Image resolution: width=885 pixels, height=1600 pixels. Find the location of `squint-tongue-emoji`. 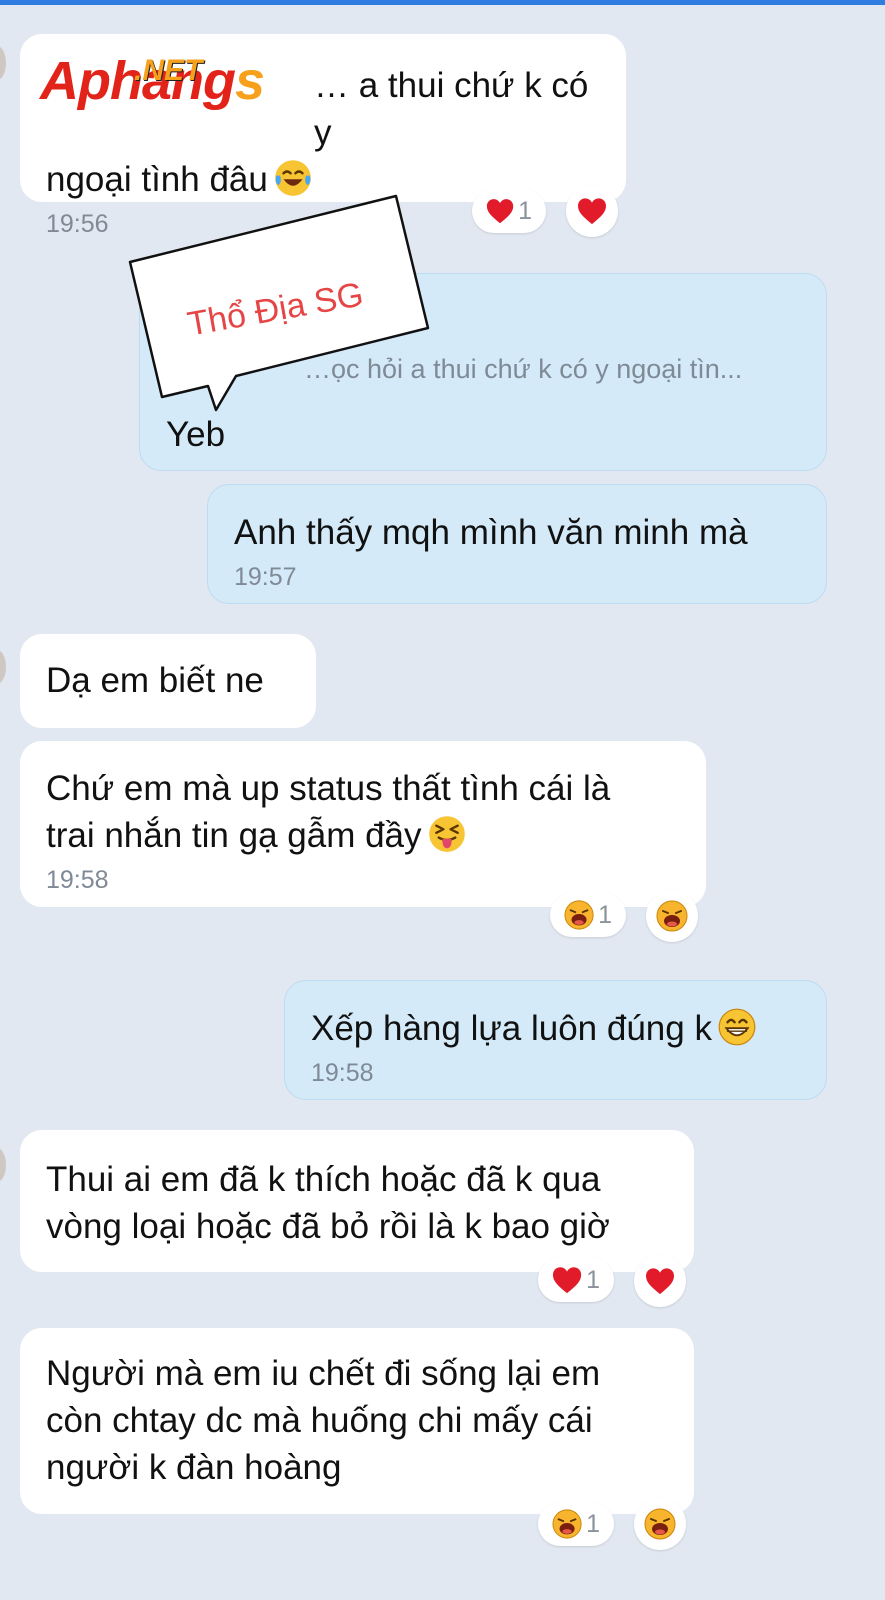

squint-tongue-emoji is located at coordinates (447, 834).